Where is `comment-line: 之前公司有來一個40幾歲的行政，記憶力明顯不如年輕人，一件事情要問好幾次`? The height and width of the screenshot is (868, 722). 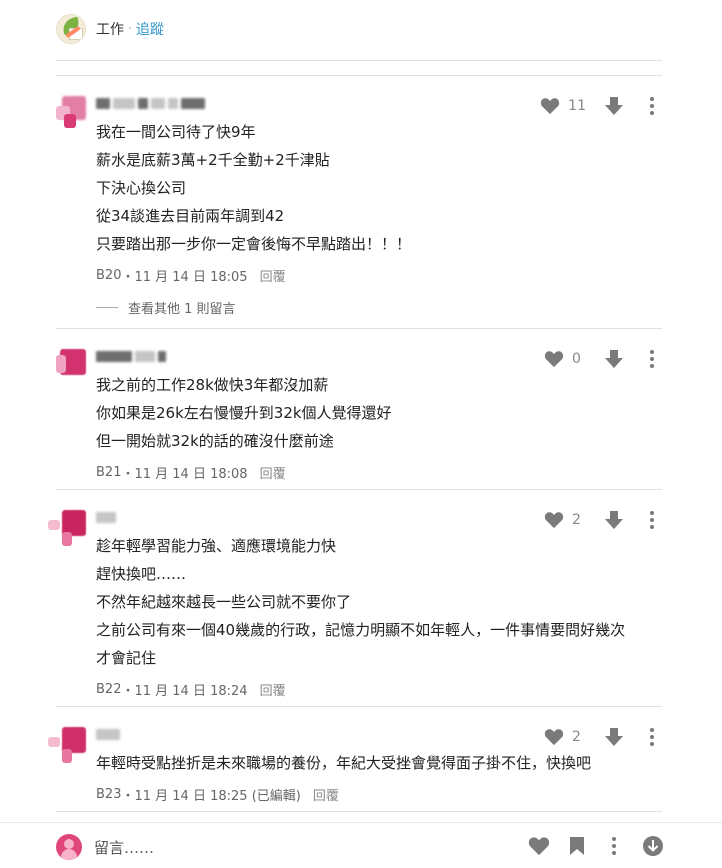 comment-line: 之前公司有來一個40幾歲的行政，記憶力明顯不如年輕人，一件事情要問好幾次 is located at coordinates (361, 630).